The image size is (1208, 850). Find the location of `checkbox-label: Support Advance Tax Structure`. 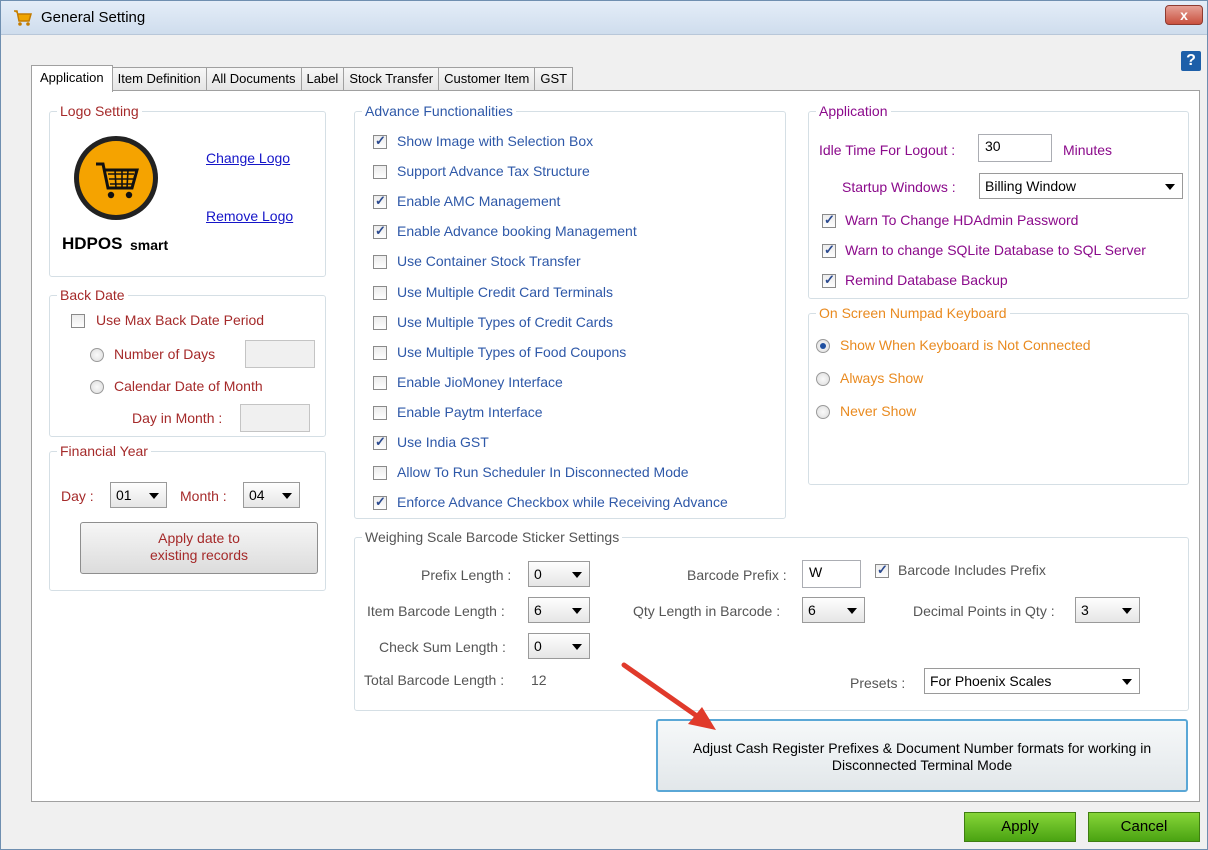

checkbox-label: Support Advance Tax Structure is located at coordinates (493, 171).